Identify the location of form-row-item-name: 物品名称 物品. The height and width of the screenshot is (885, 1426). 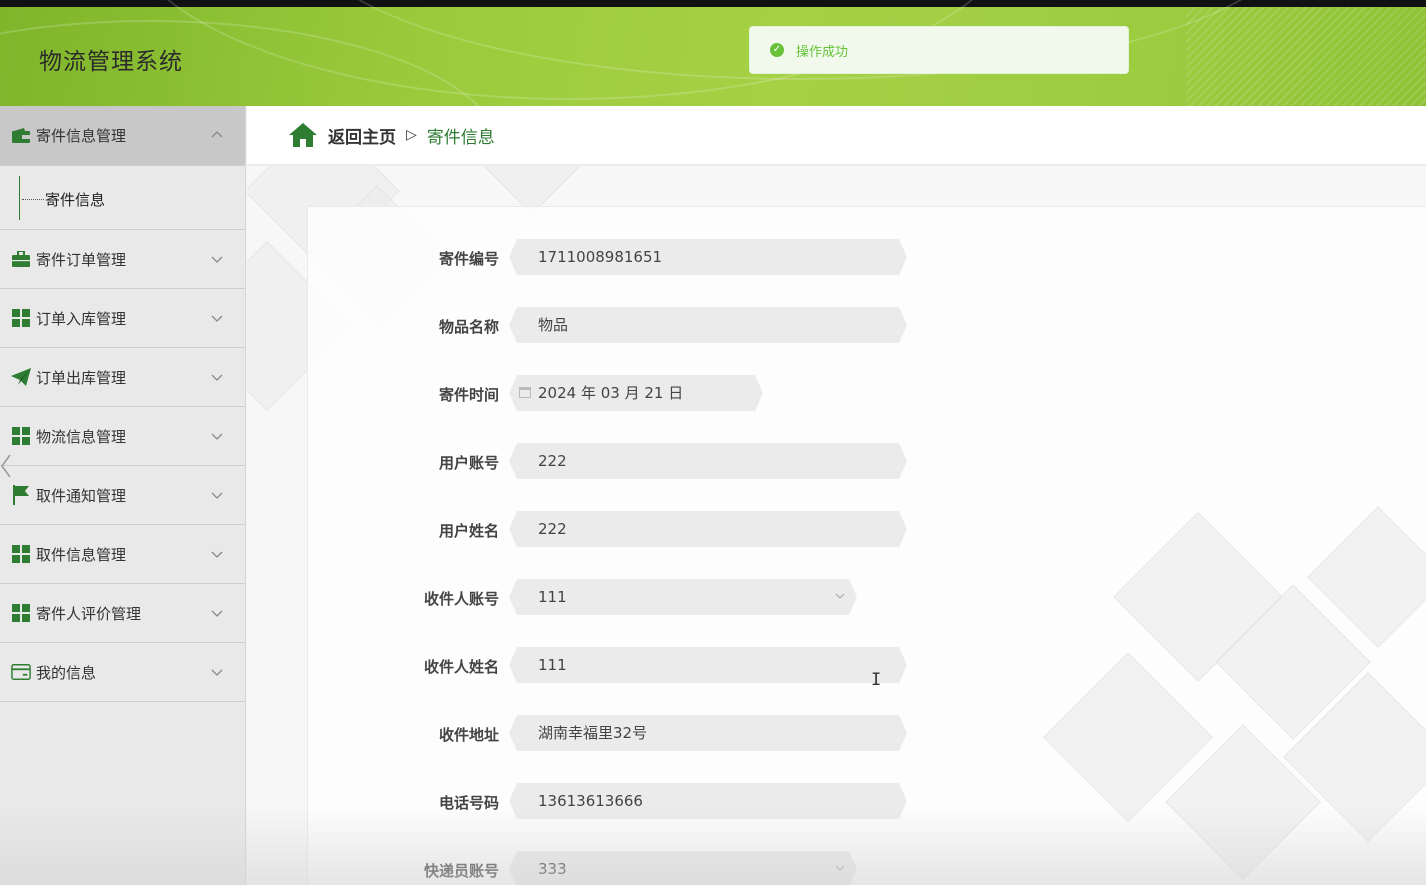
(597, 325).